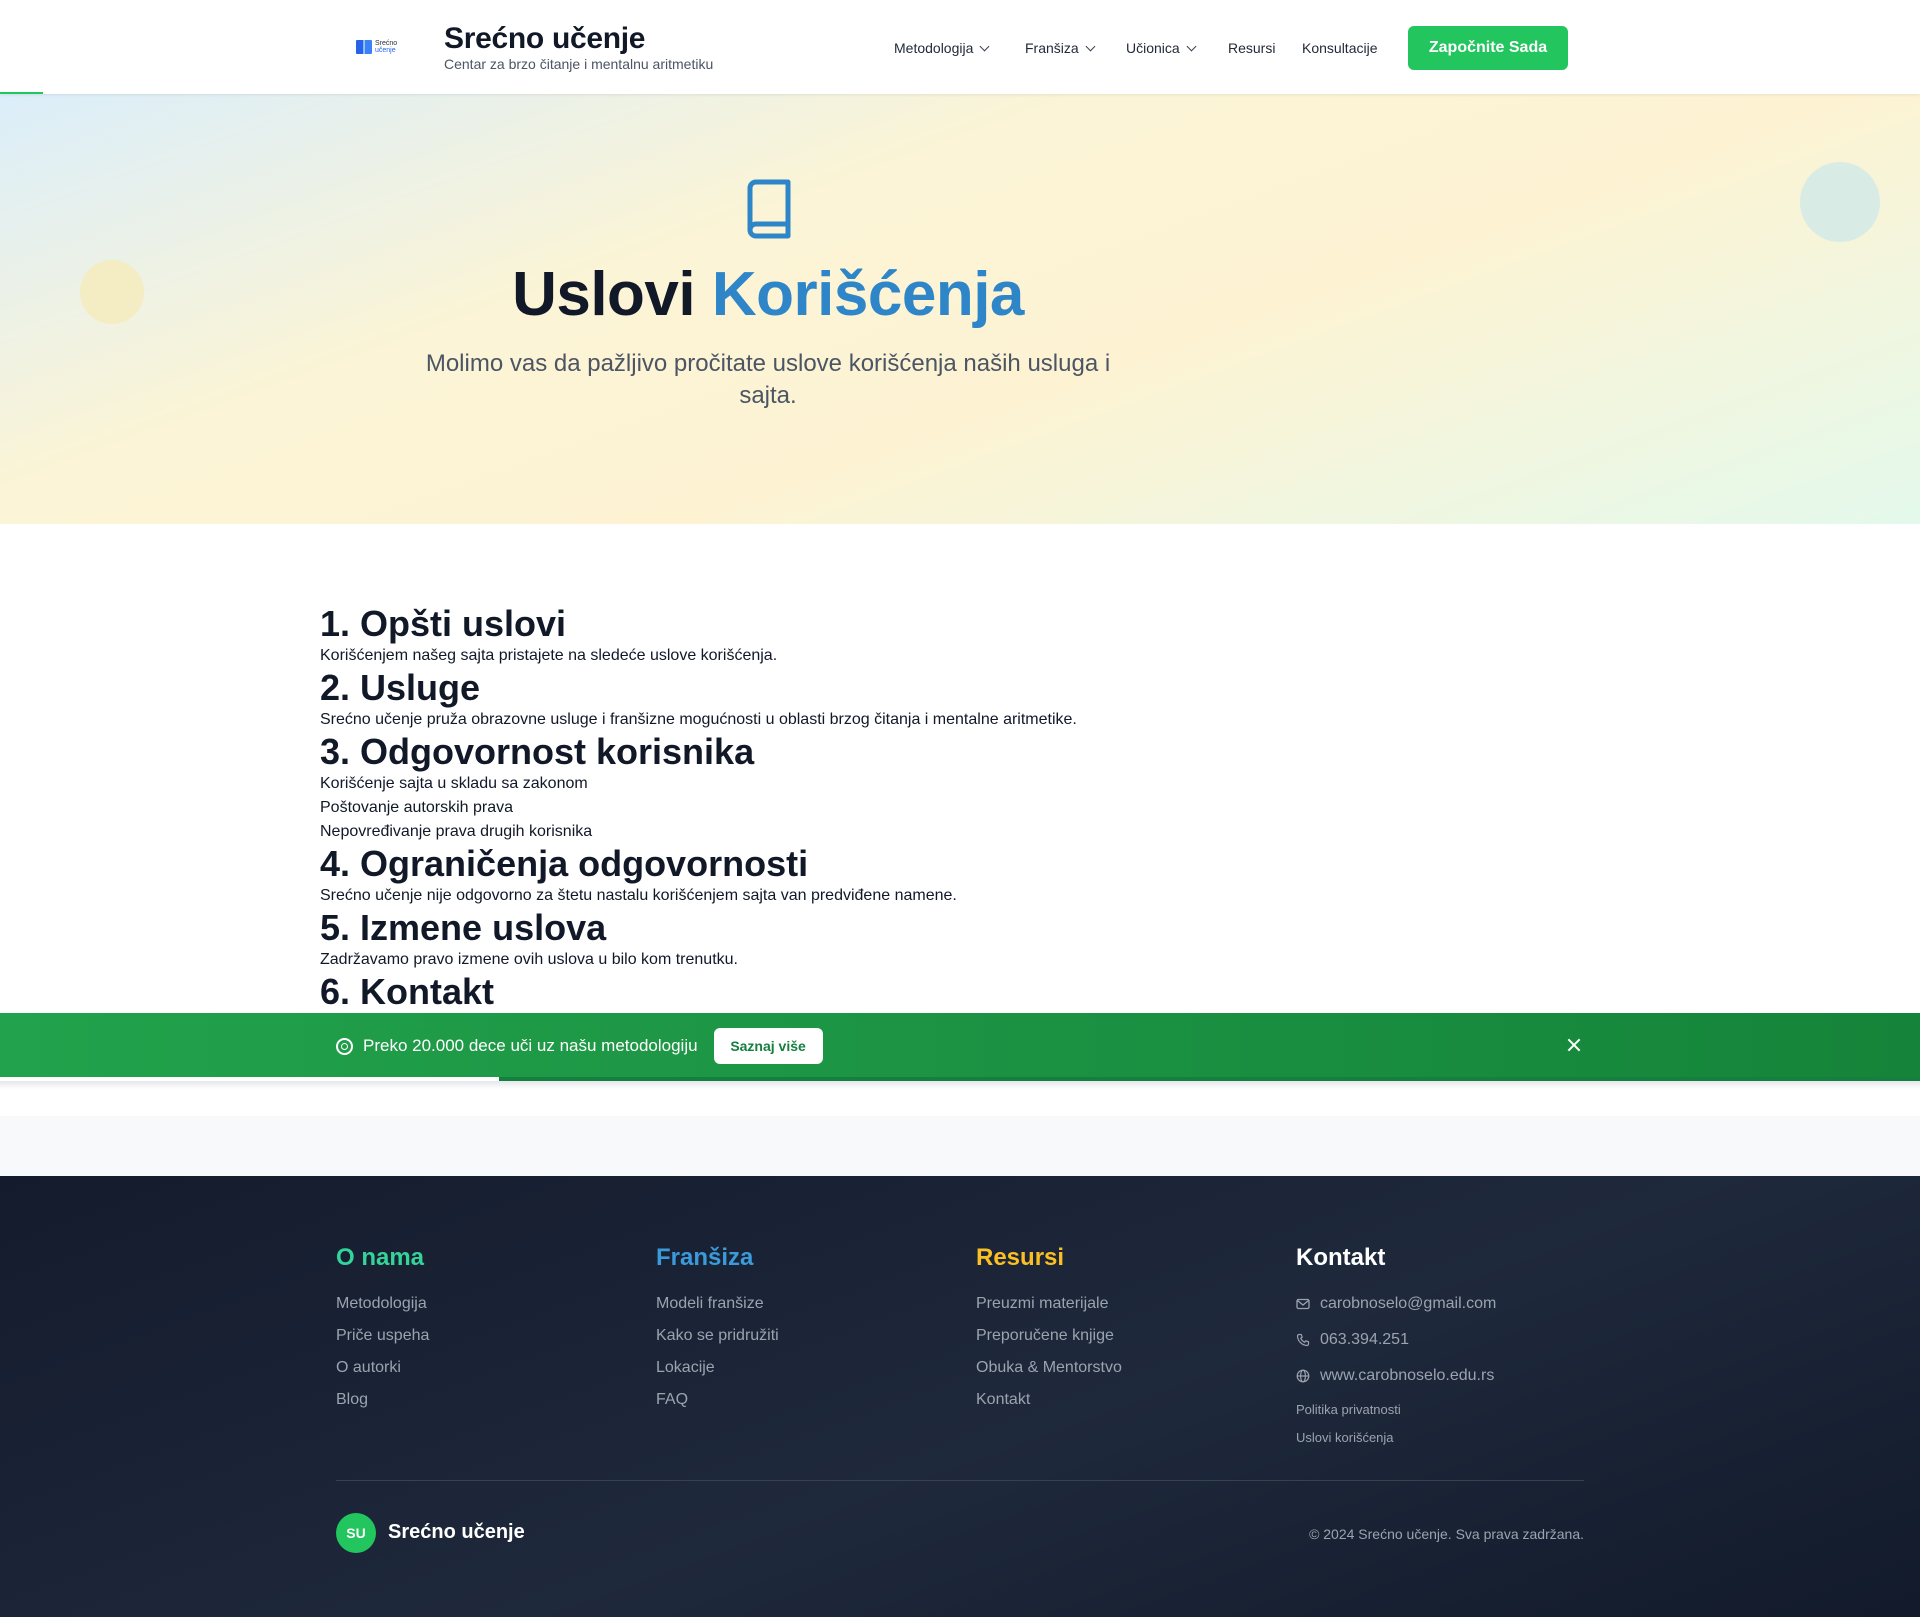  Describe the element at coordinates (942, 48) in the screenshot. I see `nav-metodologija: Metodologija` at that location.